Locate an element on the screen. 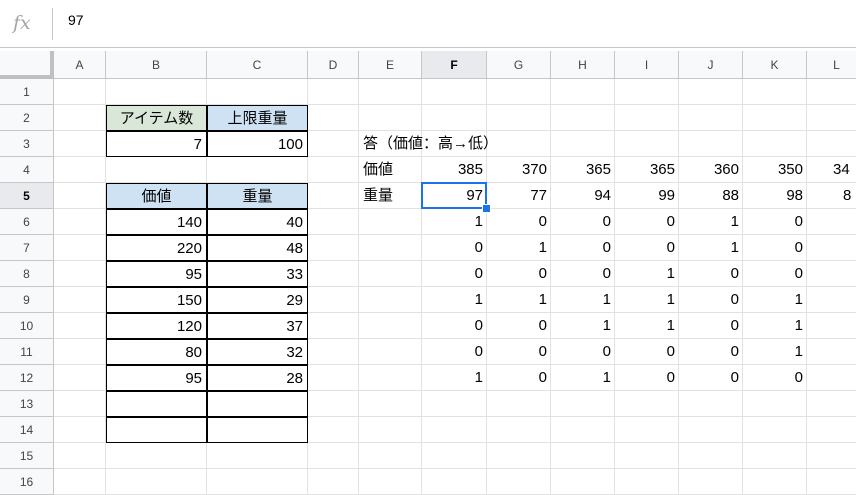 Image resolution: width=856 pixels, height=495 pixels. cell-item-value: 120 is located at coordinates (156, 326).